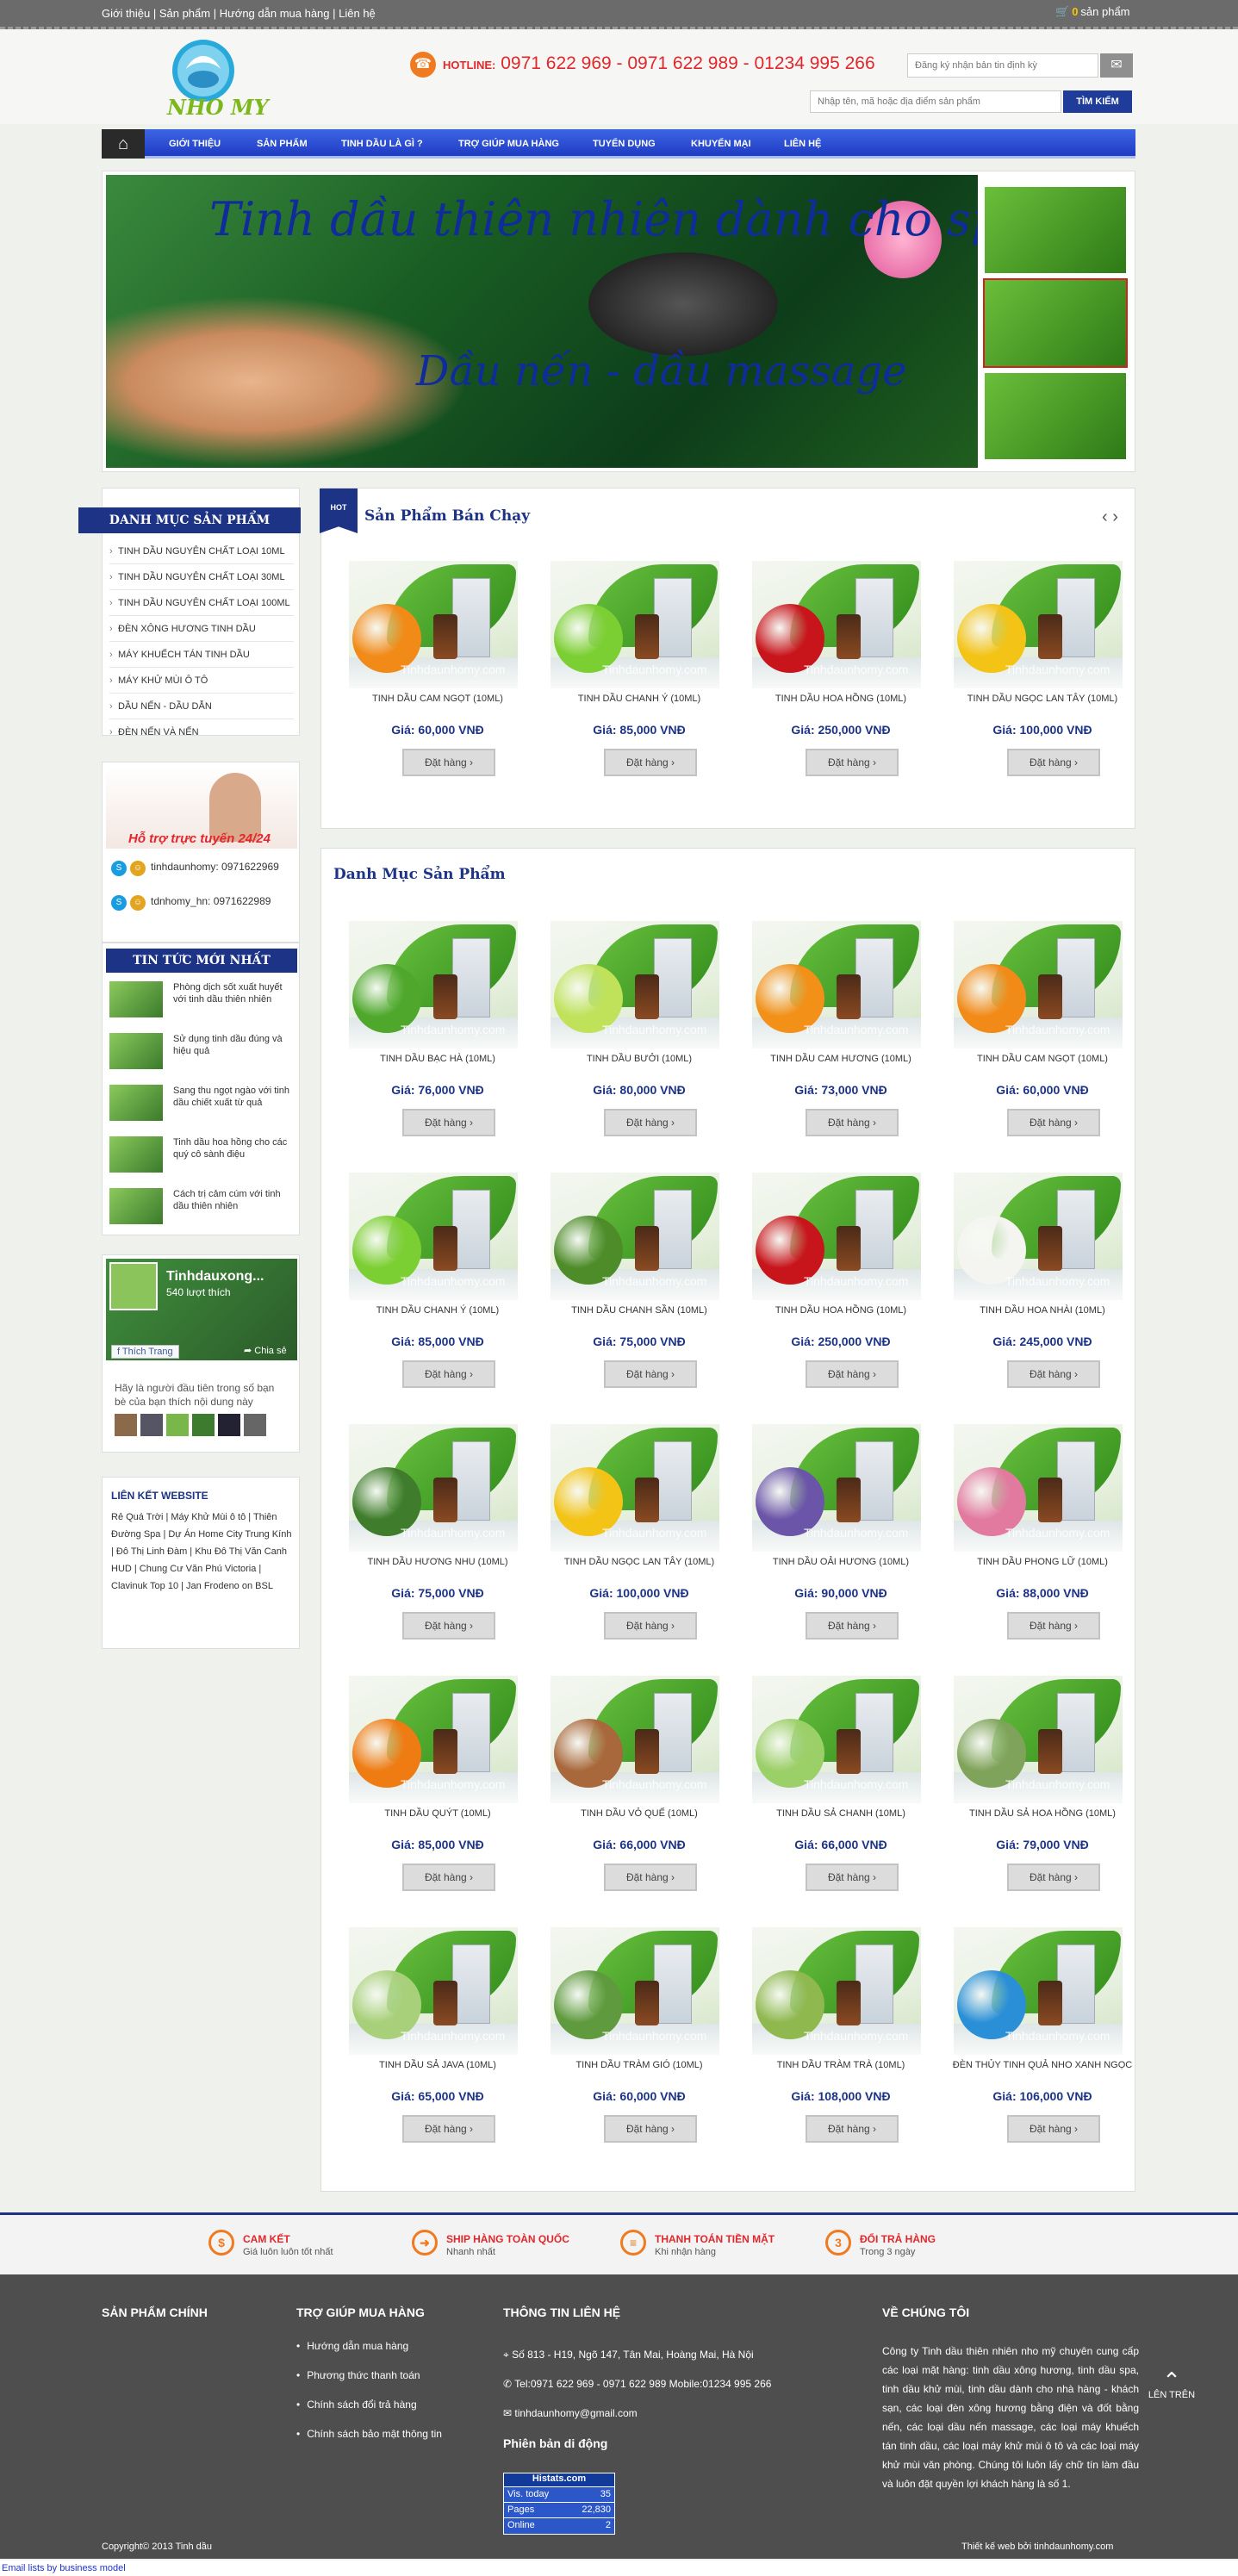 The image size is (1238, 2576). I want to click on email-lists-link: Email lists by business model, so click(619, 2568).